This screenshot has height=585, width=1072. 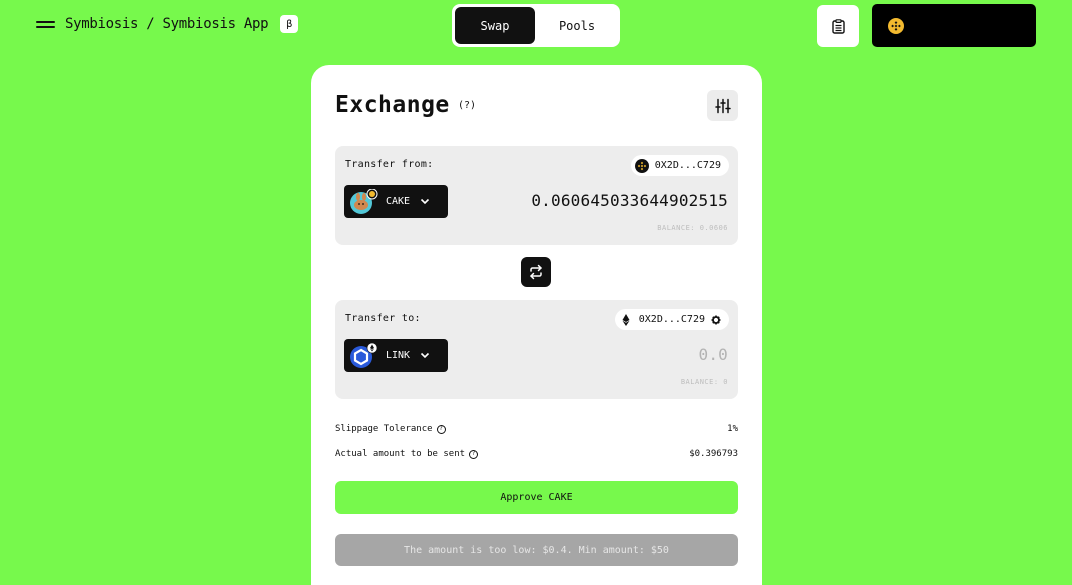 What do you see at coordinates (716, 320) in the screenshot?
I see `gear-icon` at bounding box center [716, 320].